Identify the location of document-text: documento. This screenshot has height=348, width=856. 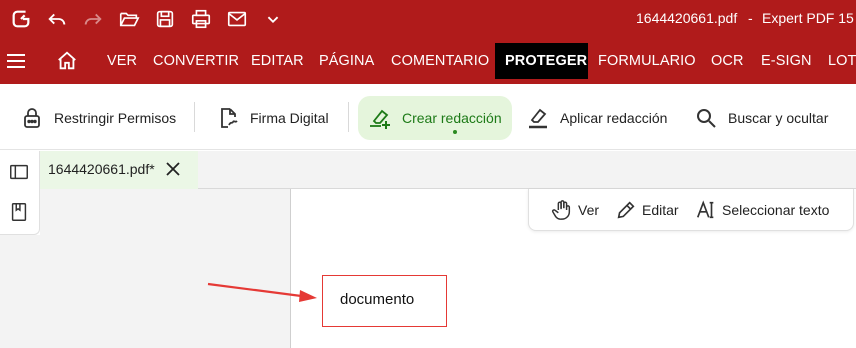
(377, 299).